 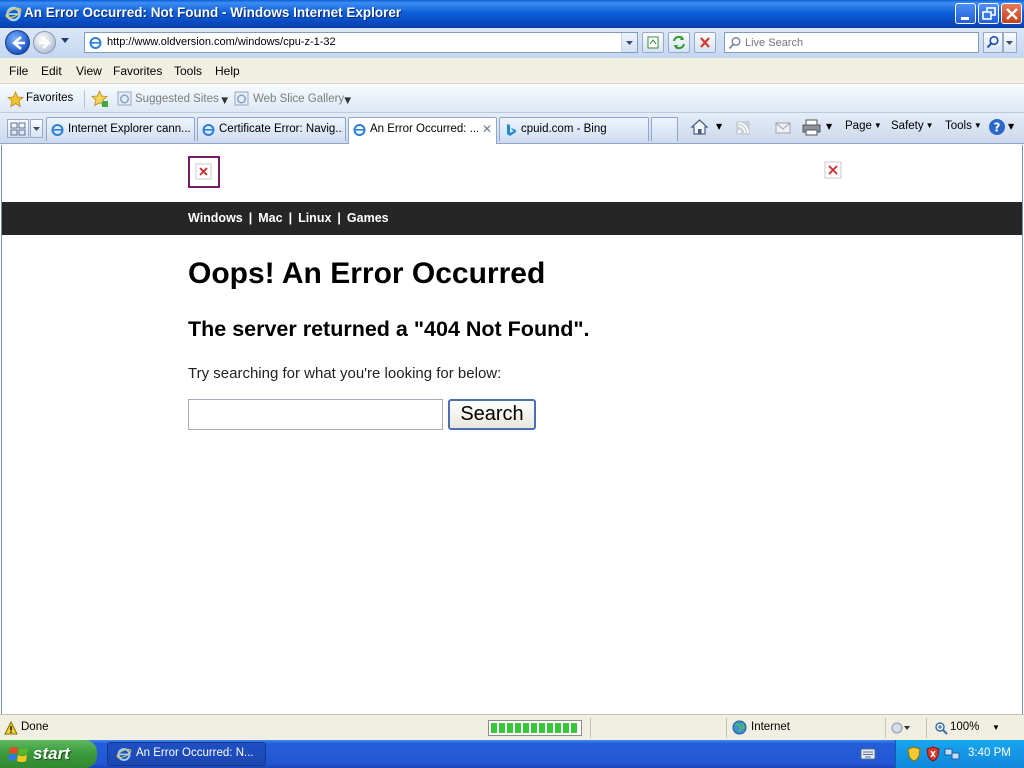 What do you see at coordinates (988, 13) in the screenshot?
I see `restore-button` at bounding box center [988, 13].